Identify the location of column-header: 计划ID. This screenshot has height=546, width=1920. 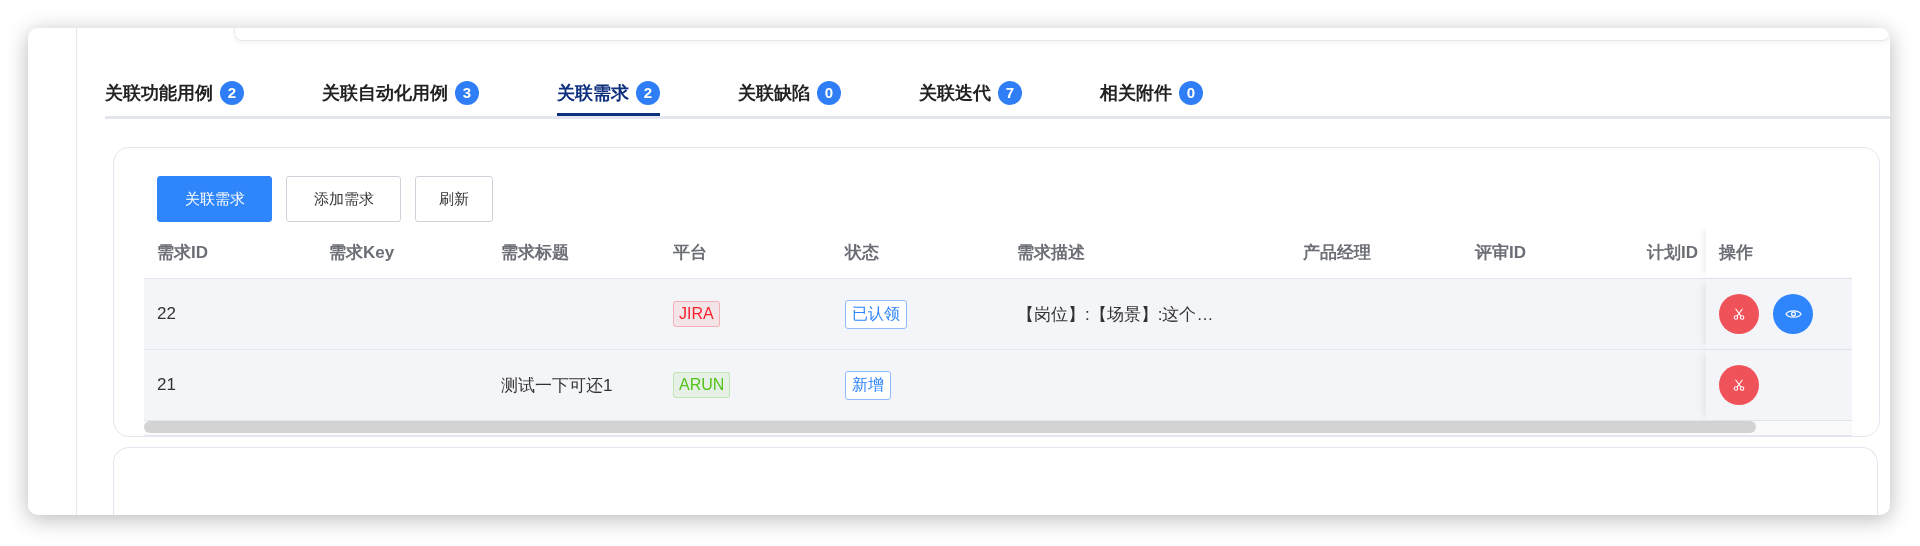
(1672, 252).